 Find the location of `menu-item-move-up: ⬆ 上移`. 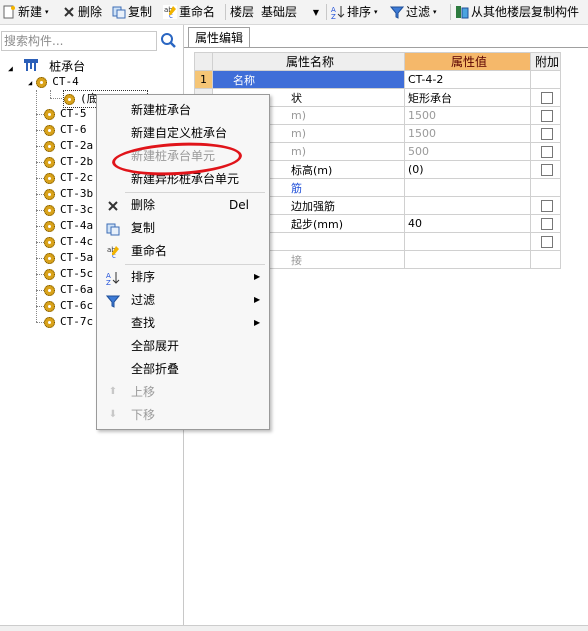

menu-item-move-up: ⬆ 上移 is located at coordinates (183, 392).